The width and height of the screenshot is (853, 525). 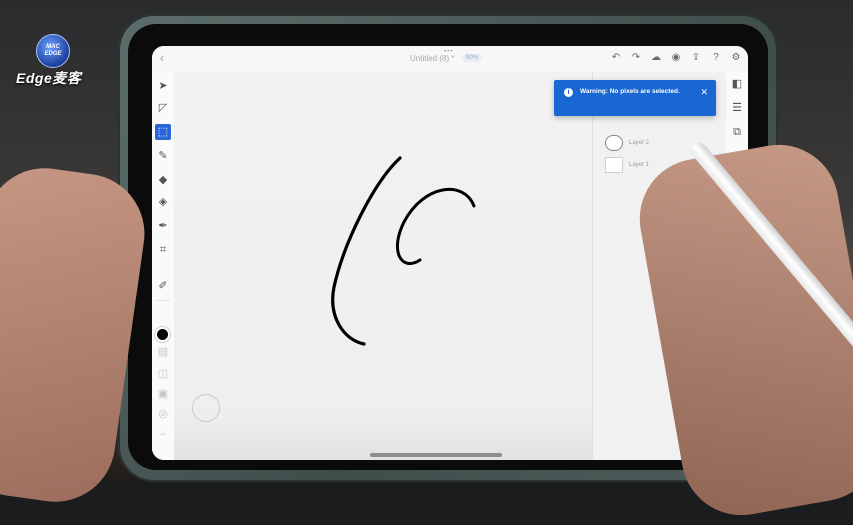 What do you see at coordinates (696, 58) in the screenshot?
I see `share-icon: ⇪` at bounding box center [696, 58].